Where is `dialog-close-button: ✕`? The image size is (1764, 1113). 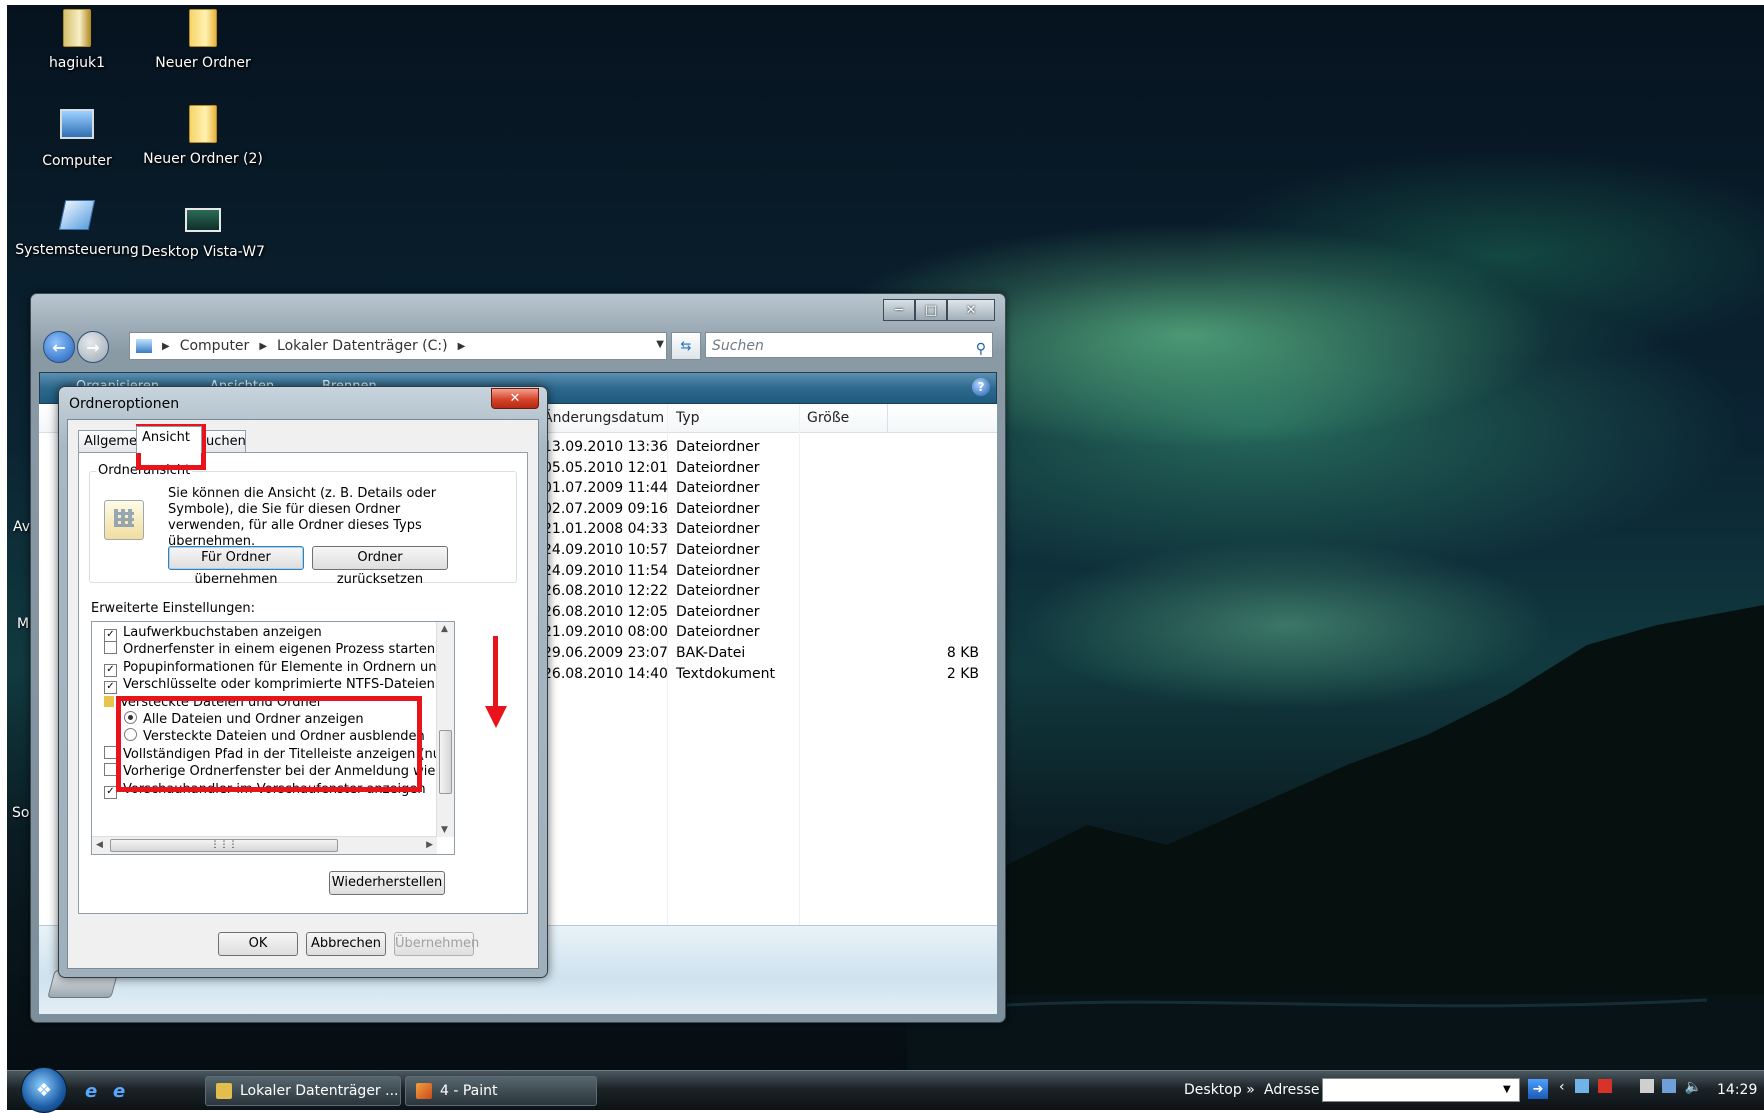
dialog-close-button: ✕ is located at coordinates (515, 398).